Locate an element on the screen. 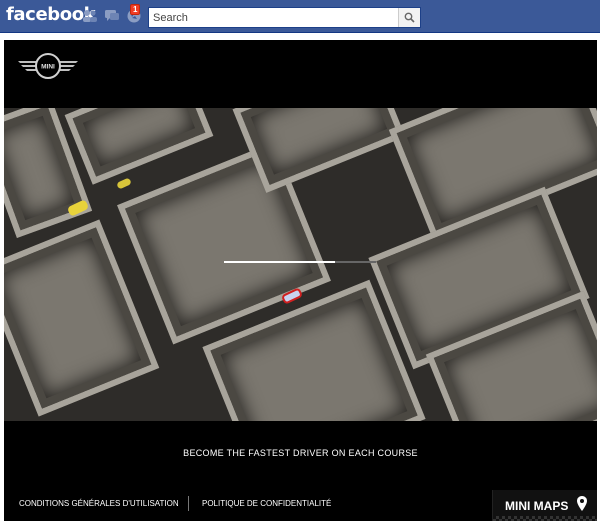 This screenshot has width=600, height=528. search-icon is located at coordinates (409, 17).